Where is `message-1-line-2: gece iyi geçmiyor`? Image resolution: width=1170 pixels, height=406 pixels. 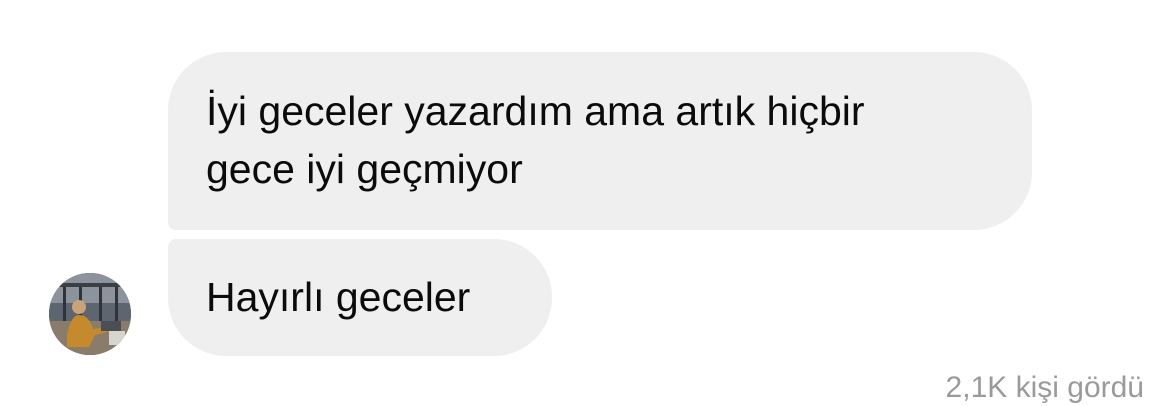
message-1-line-2: gece iyi geçmiyor is located at coordinates (364, 169).